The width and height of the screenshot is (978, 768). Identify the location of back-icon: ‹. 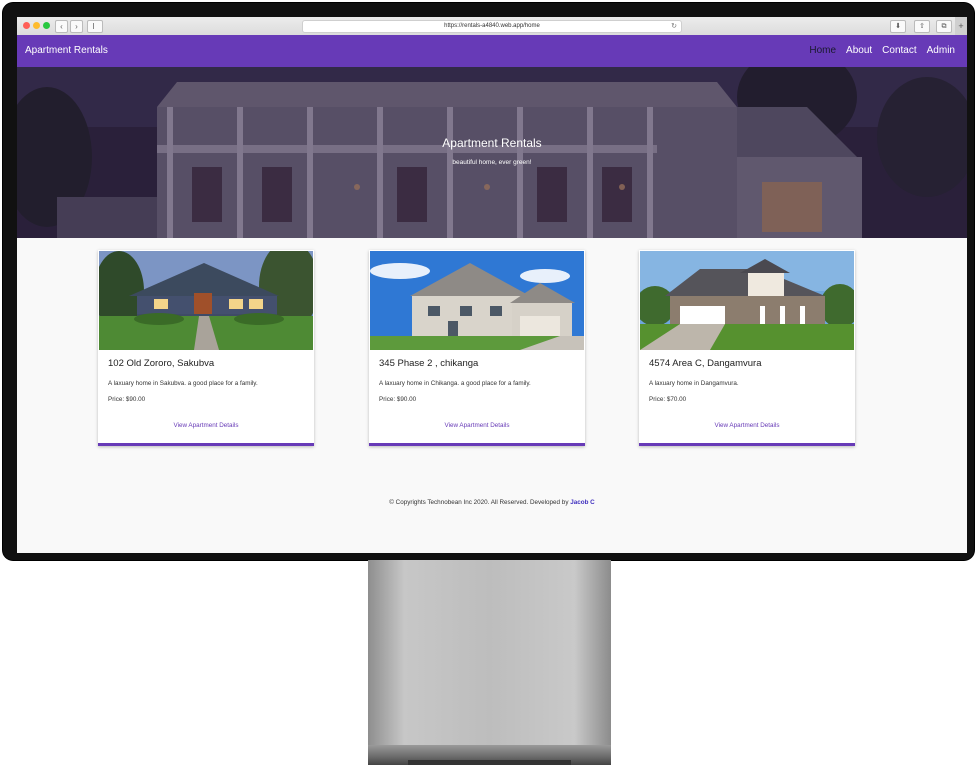
(61, 26).